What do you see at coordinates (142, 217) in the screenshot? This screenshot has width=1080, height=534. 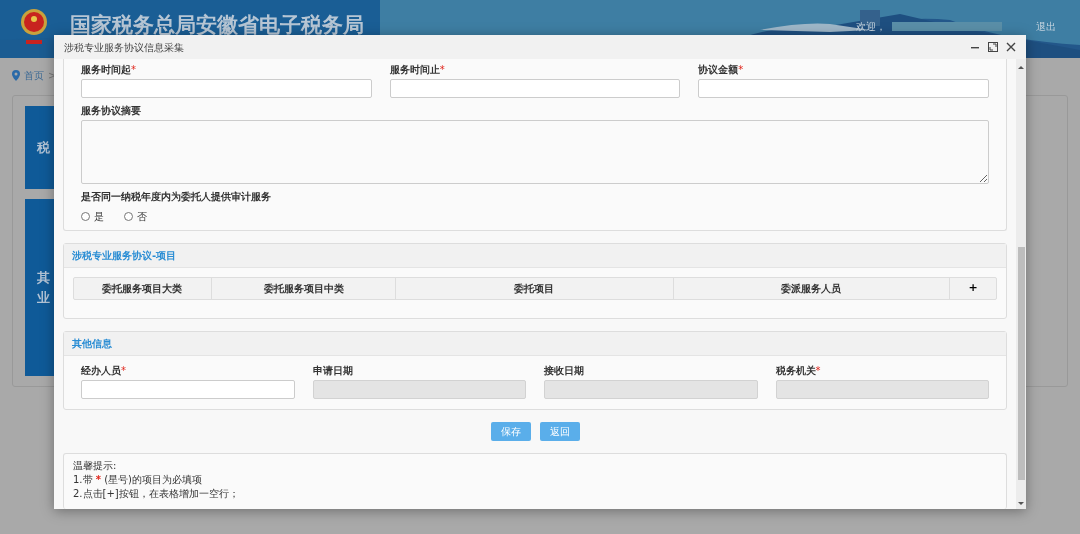 I see `radio-label: 否` at bounding box center [142, 217].